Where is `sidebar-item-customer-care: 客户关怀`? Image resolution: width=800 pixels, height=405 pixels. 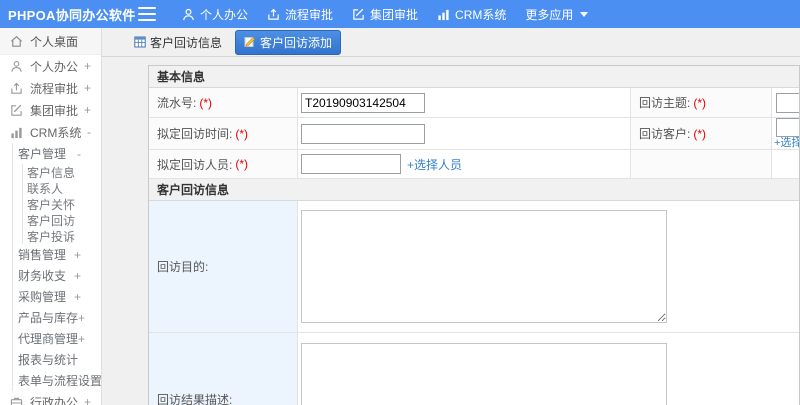
sidebar-item-customer-care: 客户关怀 is located at coordinates (63, 204).